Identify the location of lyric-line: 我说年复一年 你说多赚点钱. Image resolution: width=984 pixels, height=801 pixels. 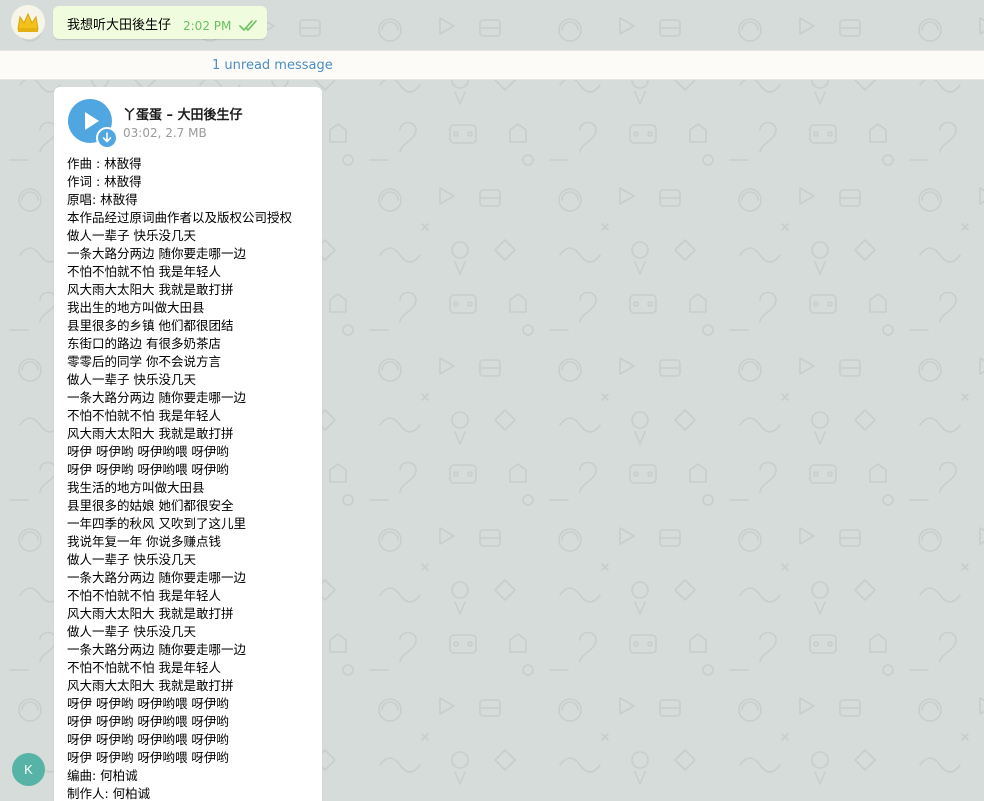
(144, 541).